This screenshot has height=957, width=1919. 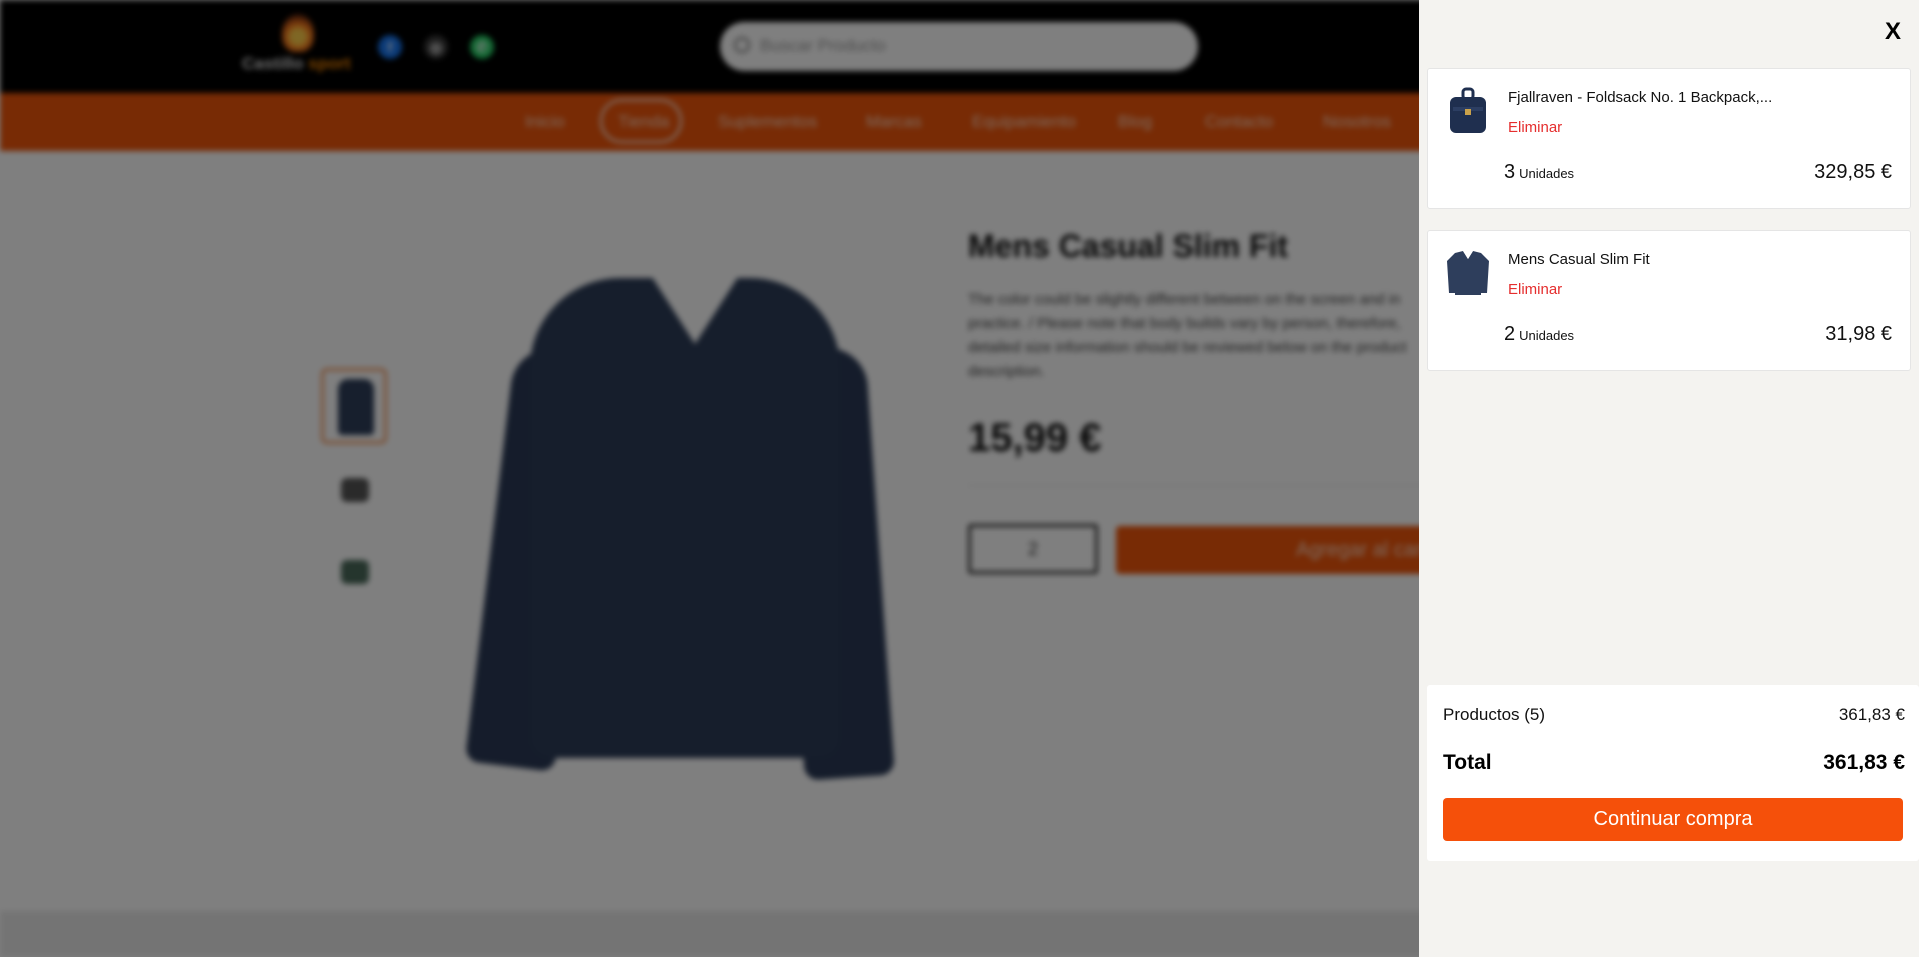 I want to click on cart-item-quantity: 2 Unidades, so click(x=1539, y=334).